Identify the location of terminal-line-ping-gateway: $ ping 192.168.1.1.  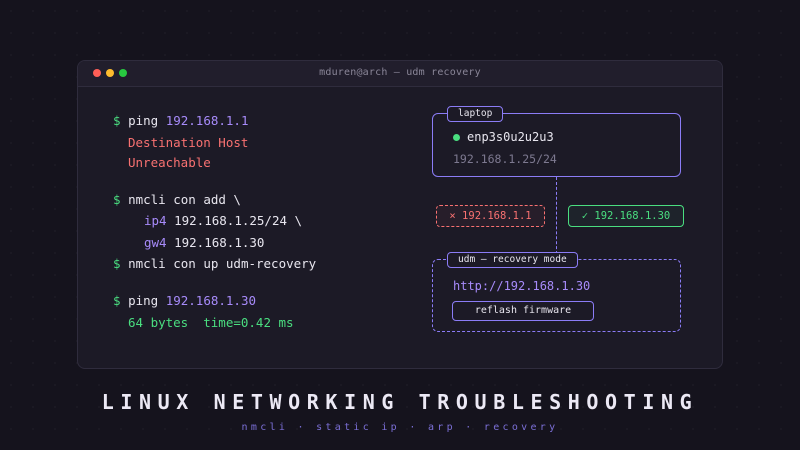
(181, 121).